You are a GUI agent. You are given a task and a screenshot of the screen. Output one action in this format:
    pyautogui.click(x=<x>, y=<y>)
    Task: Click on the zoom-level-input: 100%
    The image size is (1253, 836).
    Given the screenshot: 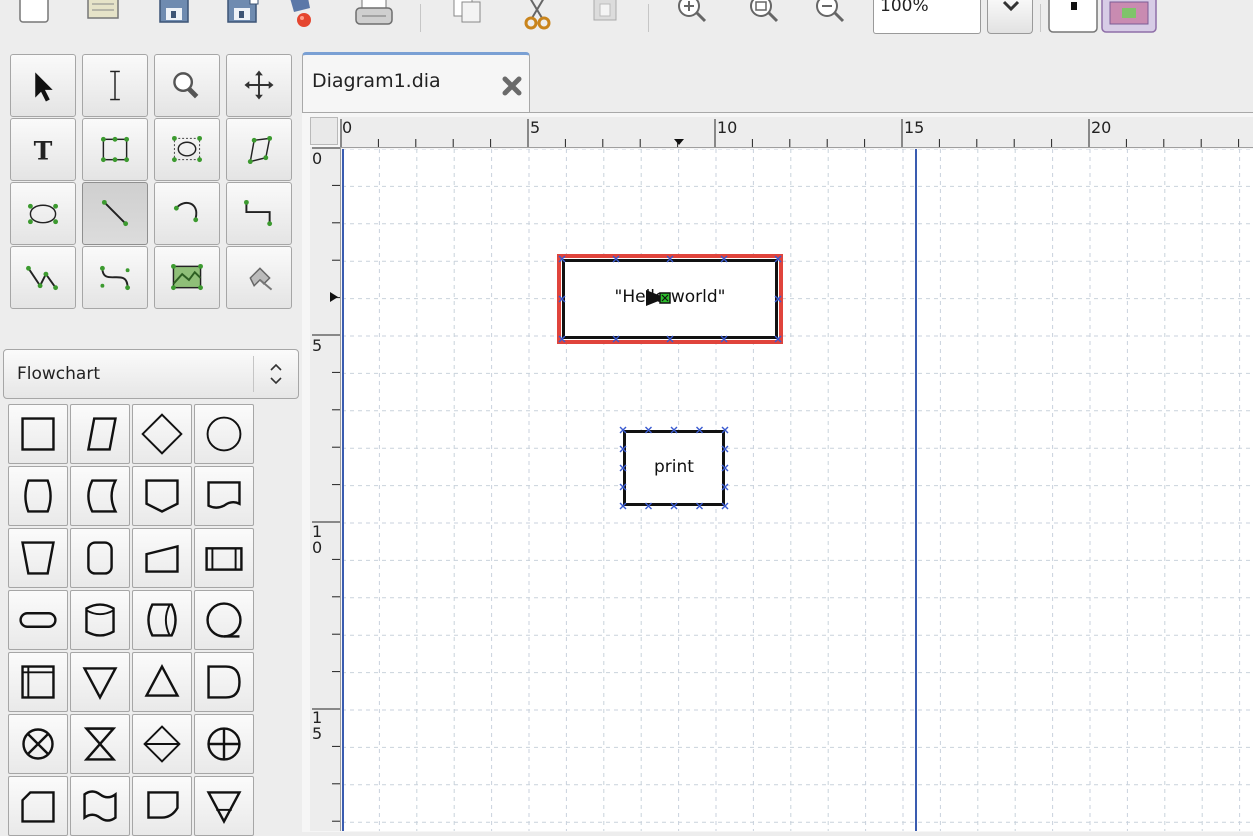 What is the action you would take?
    pyautogui.click(x=927, y=17)
    